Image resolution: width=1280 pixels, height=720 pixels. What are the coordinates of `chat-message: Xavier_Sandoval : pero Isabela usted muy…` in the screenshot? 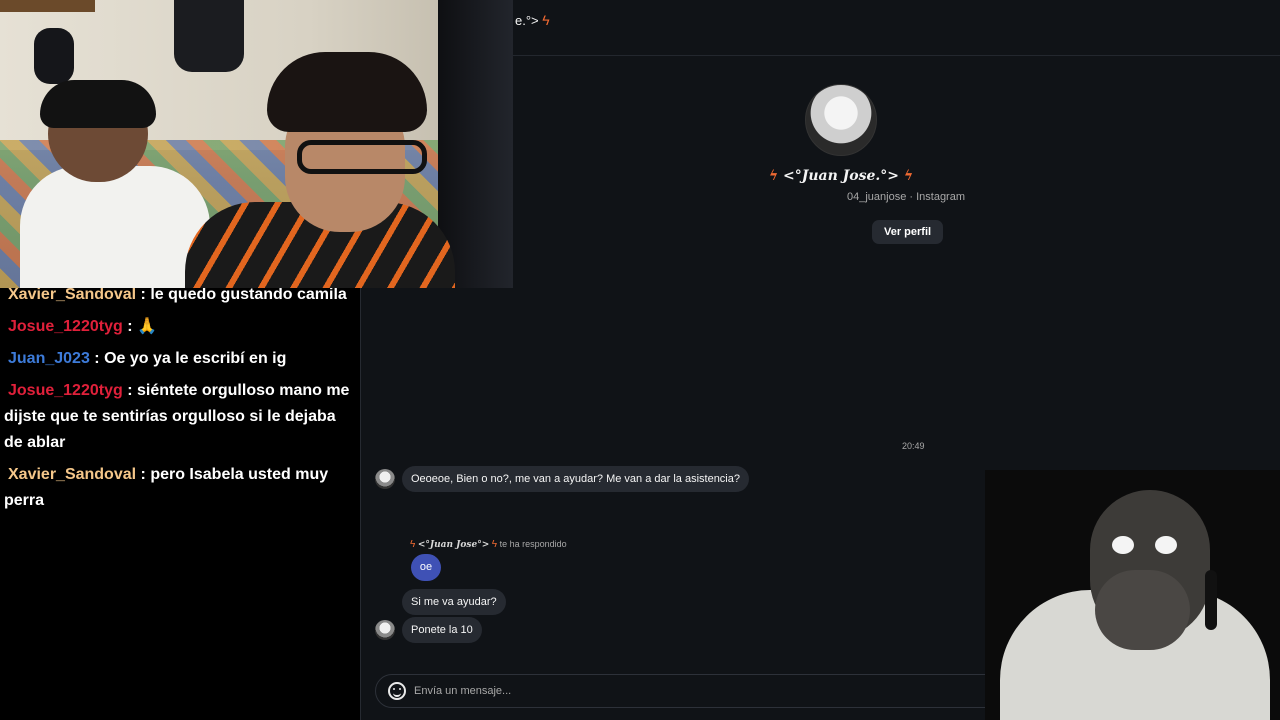 It's located at (166, 487).